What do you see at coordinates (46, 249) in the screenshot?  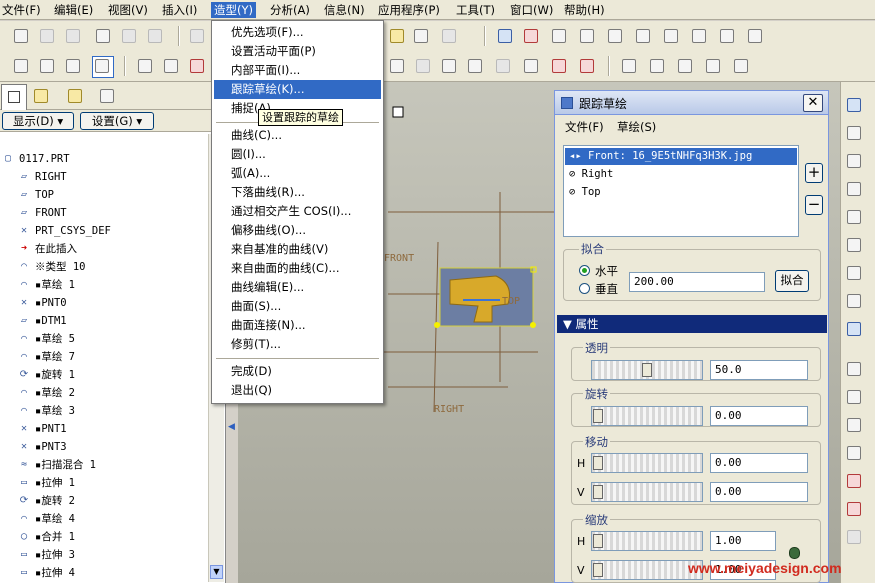 I see `tree-item: ➜ 在此插入` at bounding box center [46, 249].